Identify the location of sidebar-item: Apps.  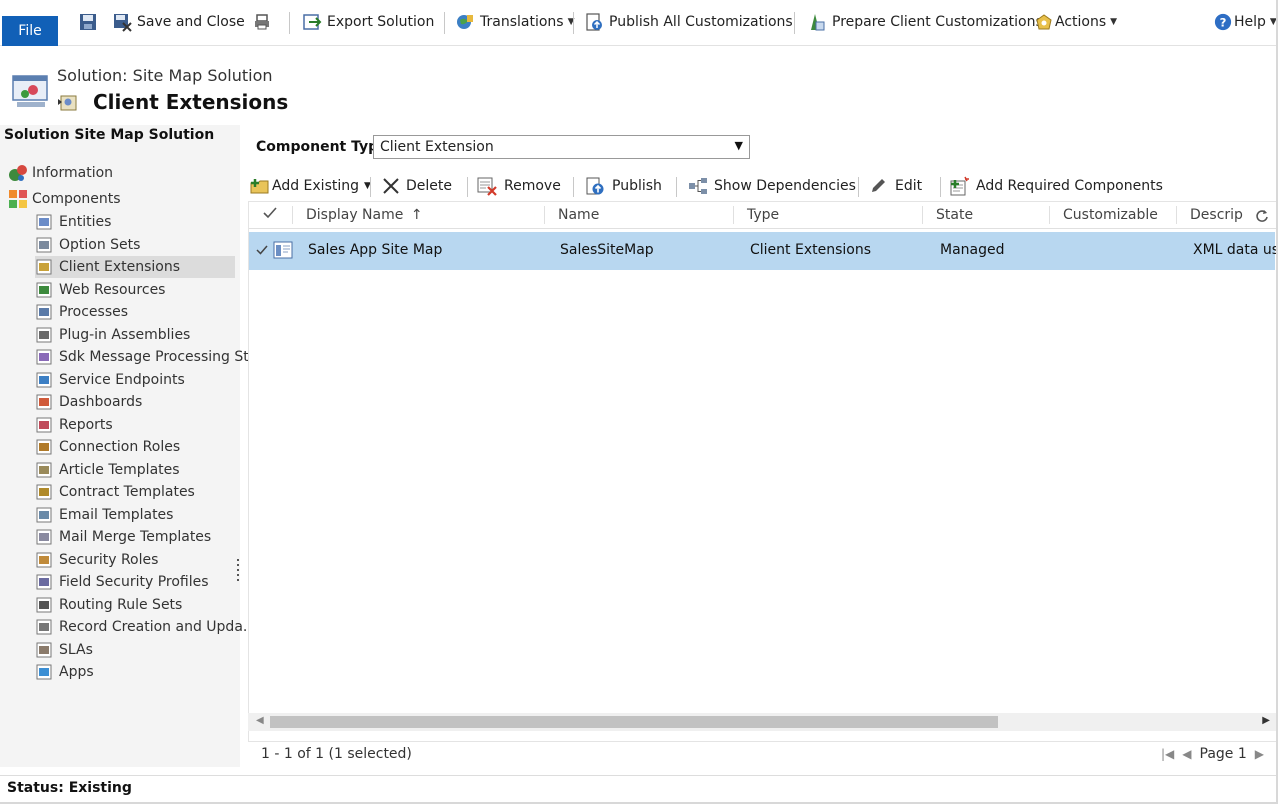
(64, 672).